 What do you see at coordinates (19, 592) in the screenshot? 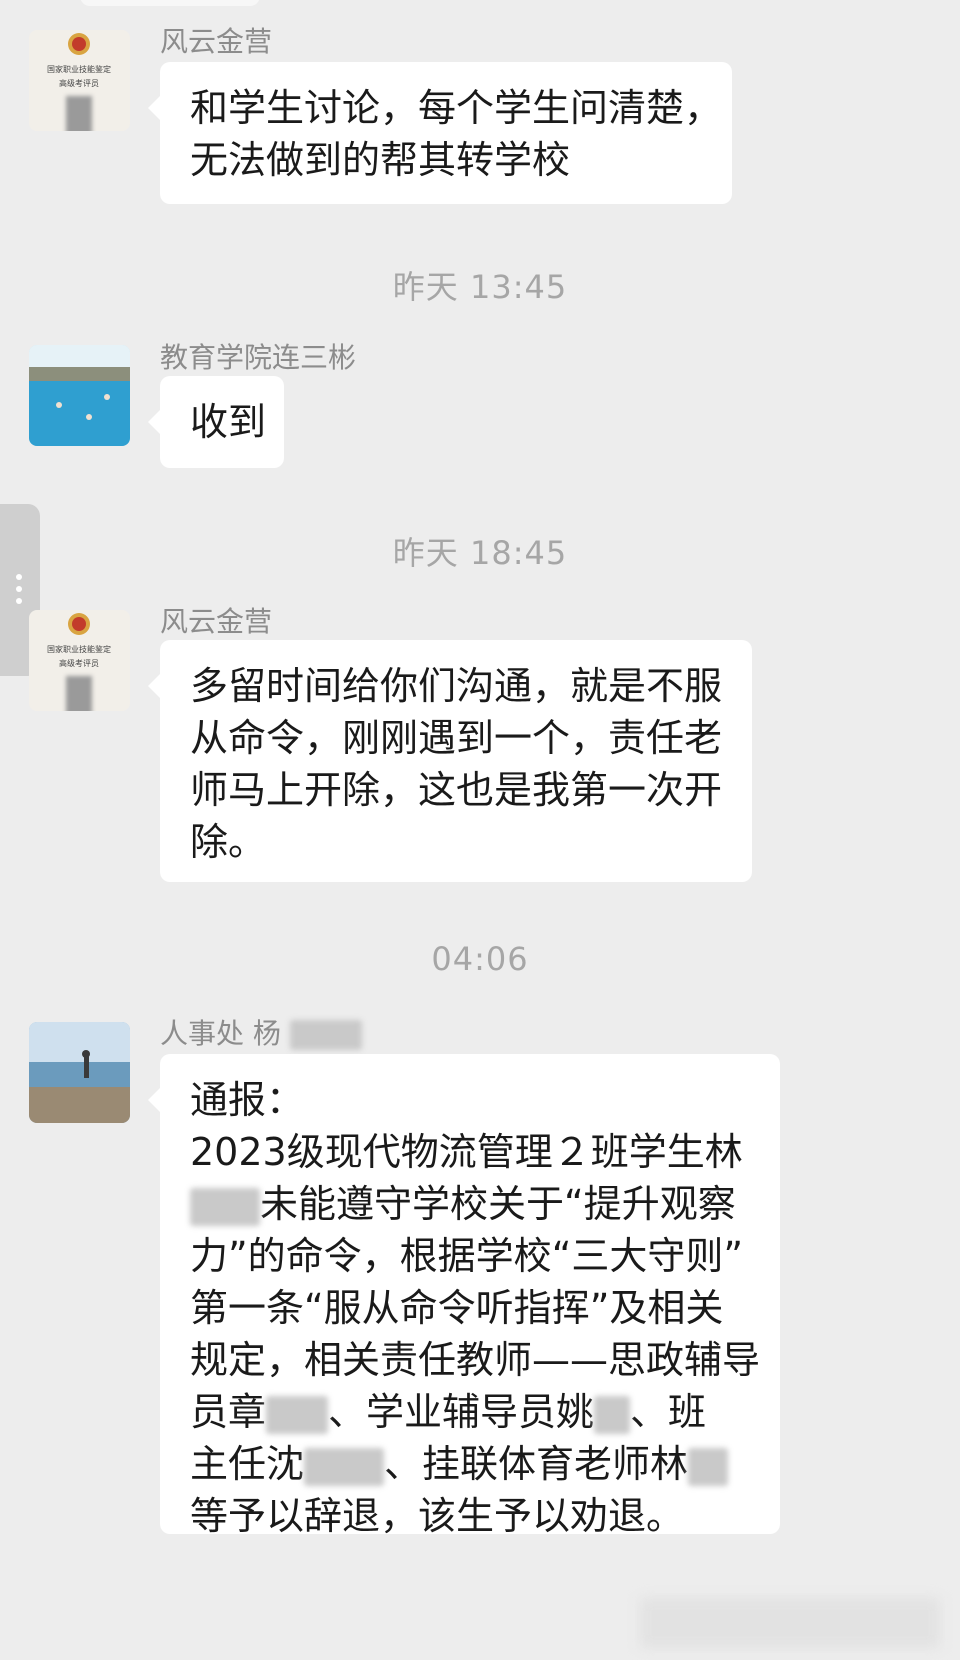
I see `more-dots-icon` at bounding box center [19, 592].